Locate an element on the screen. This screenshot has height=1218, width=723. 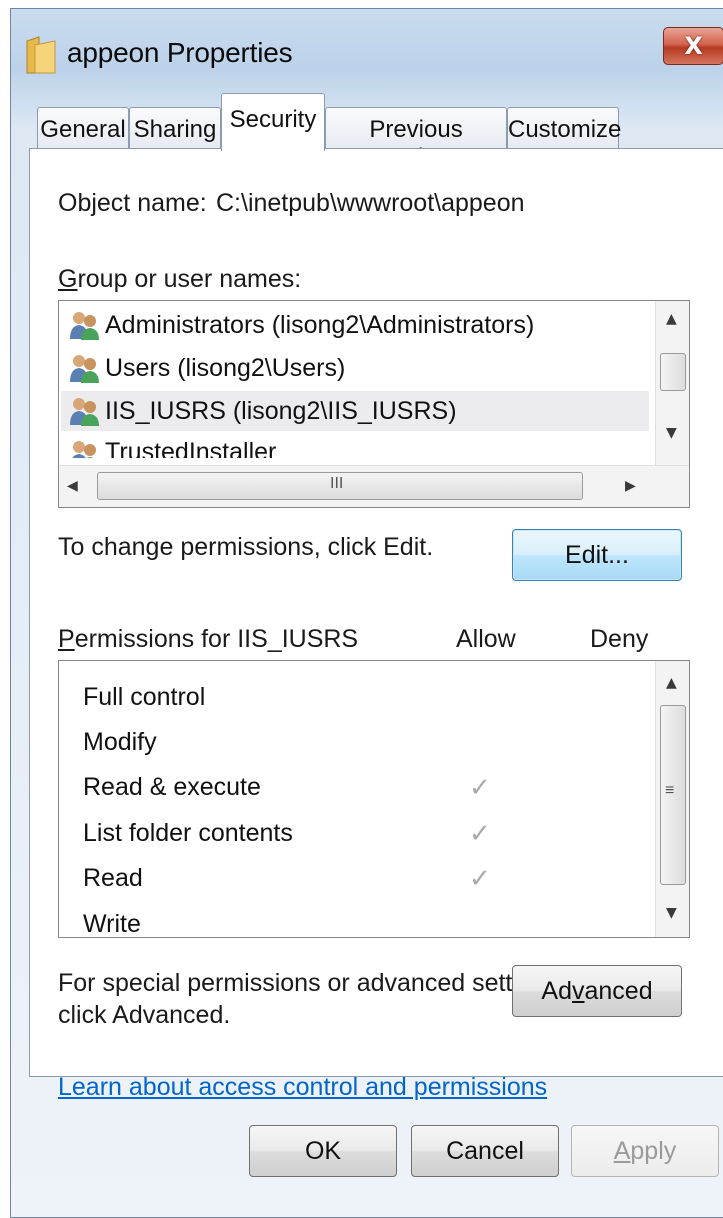
scroll-thumb: III is located at coordinates (340, 486).